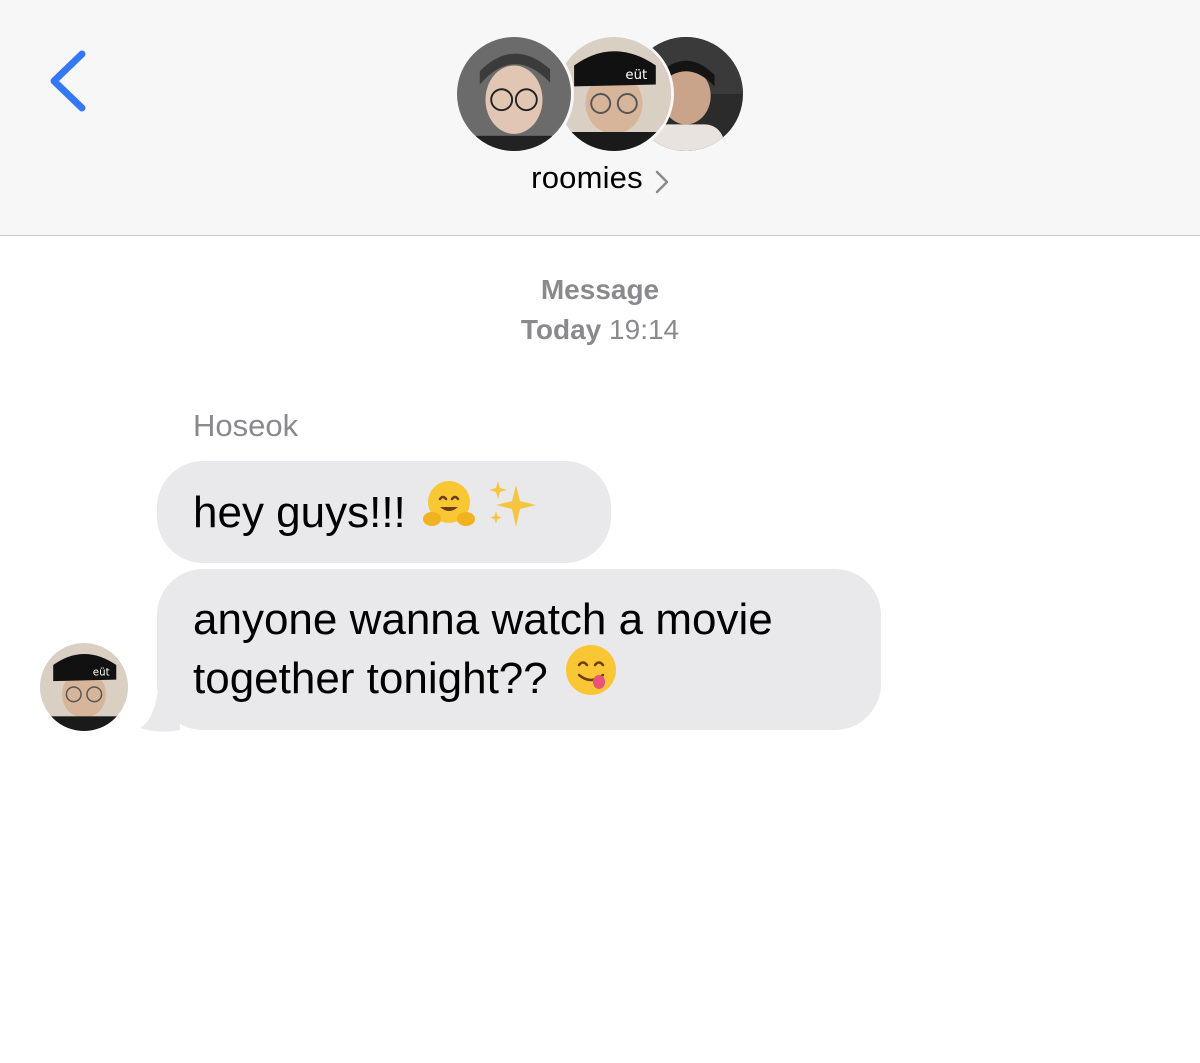  Describe the element at coordinates (84, 687) in the screenshot. I see `sender-avatar: eüt` at that location.